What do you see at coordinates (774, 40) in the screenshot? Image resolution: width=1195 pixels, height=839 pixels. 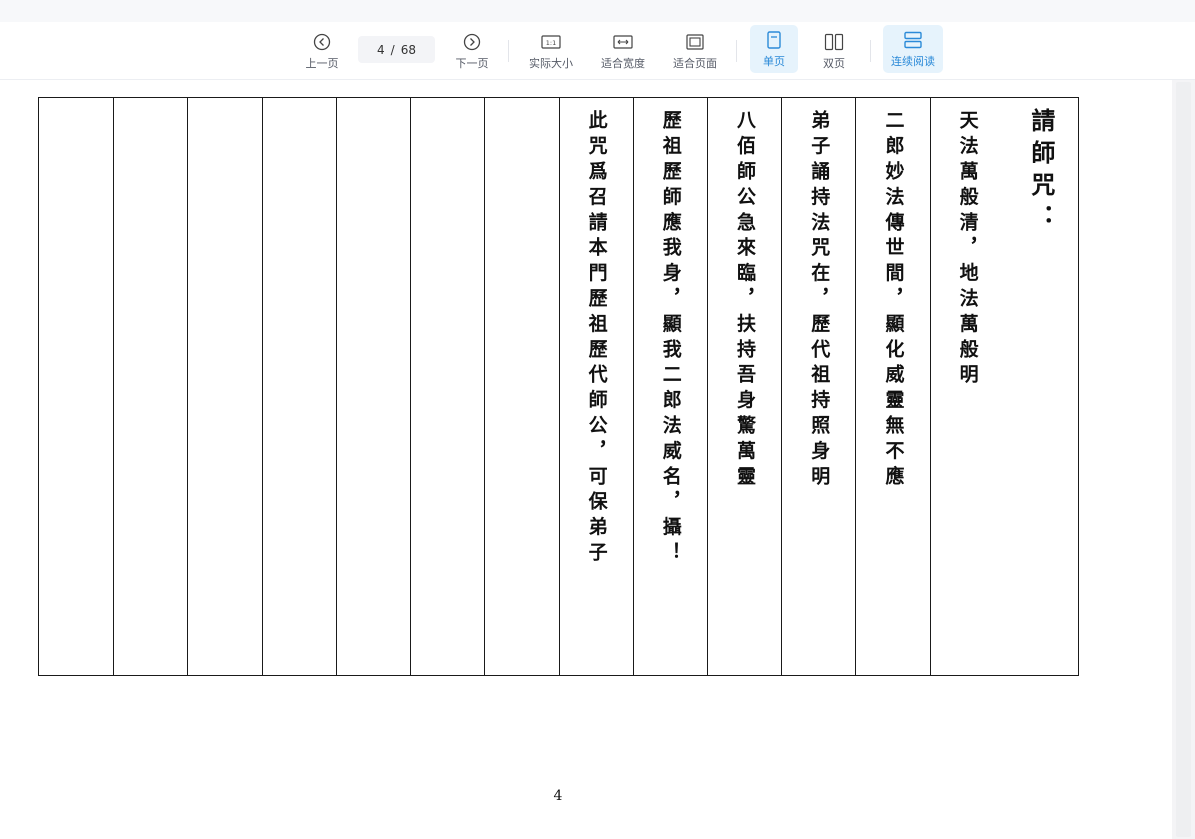 I see `single-page-icon` at bounding box center [774, 40].